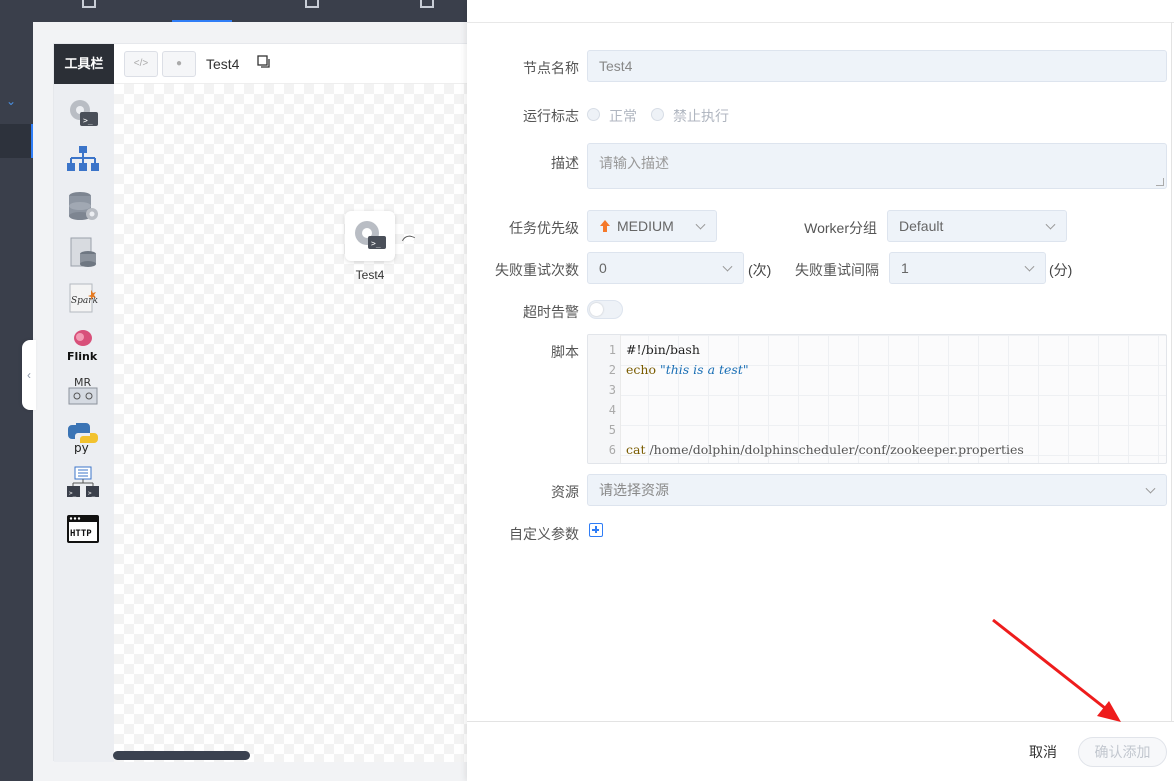 The height and width of the screenshot is (781, 1174). What do you see at coordinates (605, 226) in the screenshot?
I see `arrow-up-icon` at bounding box center [605, 226].